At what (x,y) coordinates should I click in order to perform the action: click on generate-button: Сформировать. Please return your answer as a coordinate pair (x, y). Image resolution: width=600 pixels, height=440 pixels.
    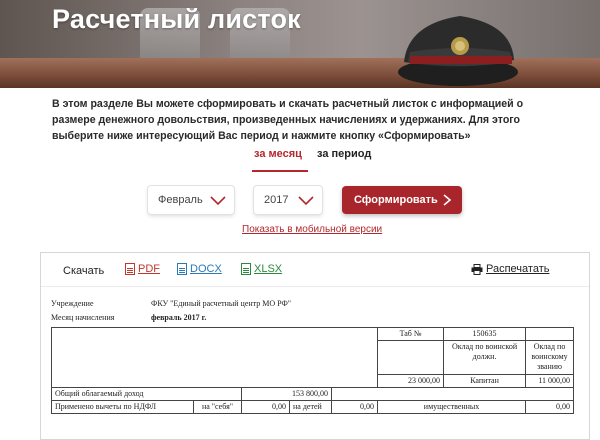
    Looking at the image, I should click on (402, 200).